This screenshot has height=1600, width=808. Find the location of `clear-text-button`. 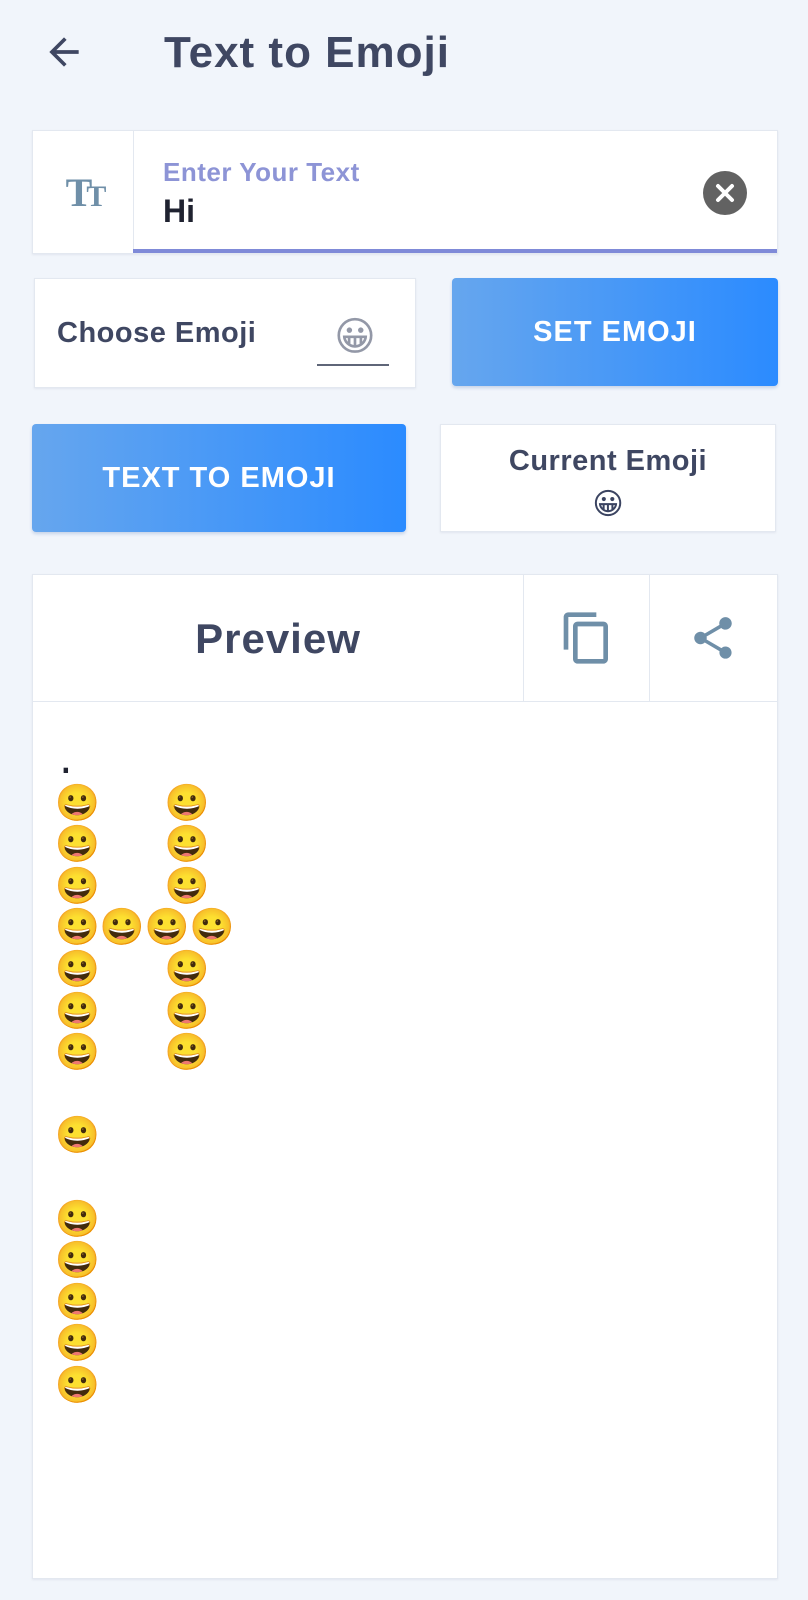

clear-text-button is located at coordinates (725, 193).